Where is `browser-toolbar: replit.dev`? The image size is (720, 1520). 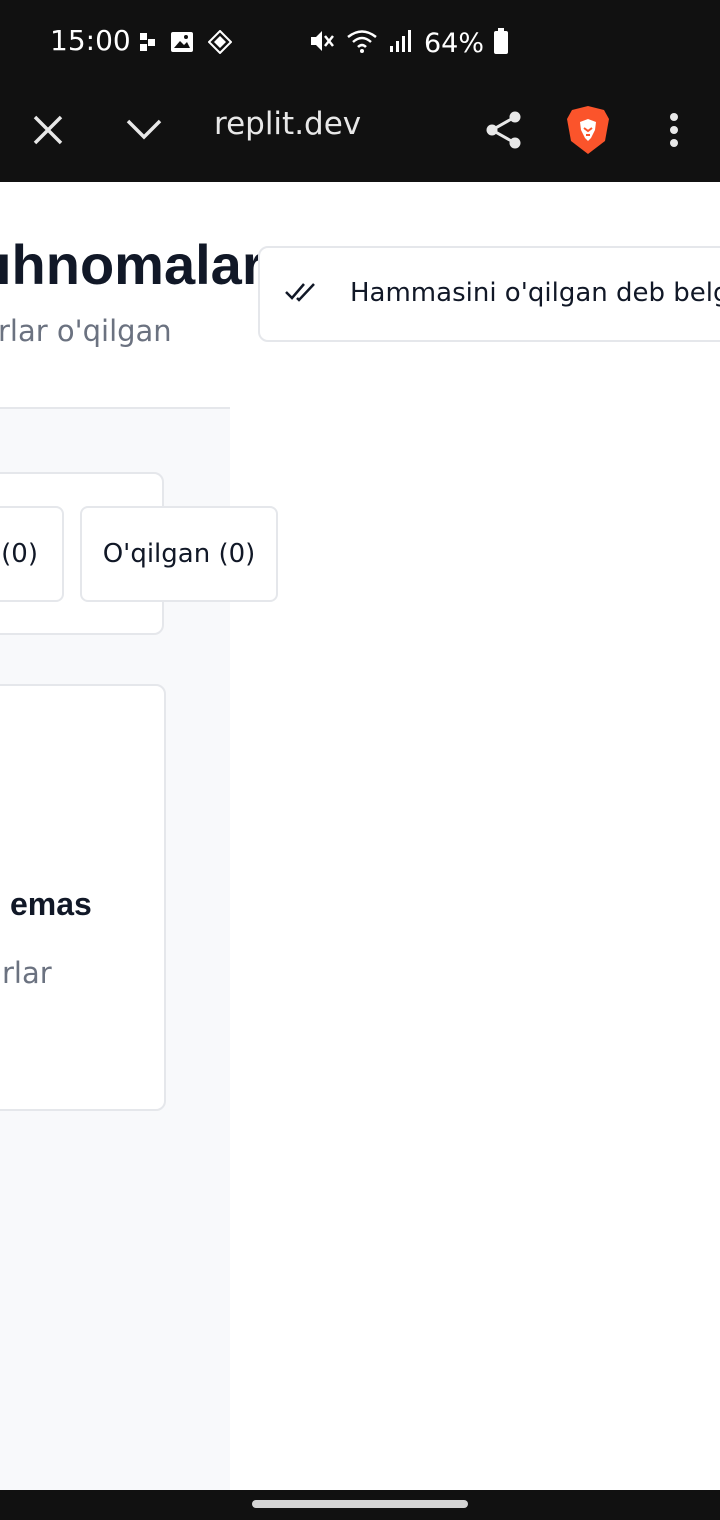 browser-toolbar: replit.dev is located at coordinates (360, 133).